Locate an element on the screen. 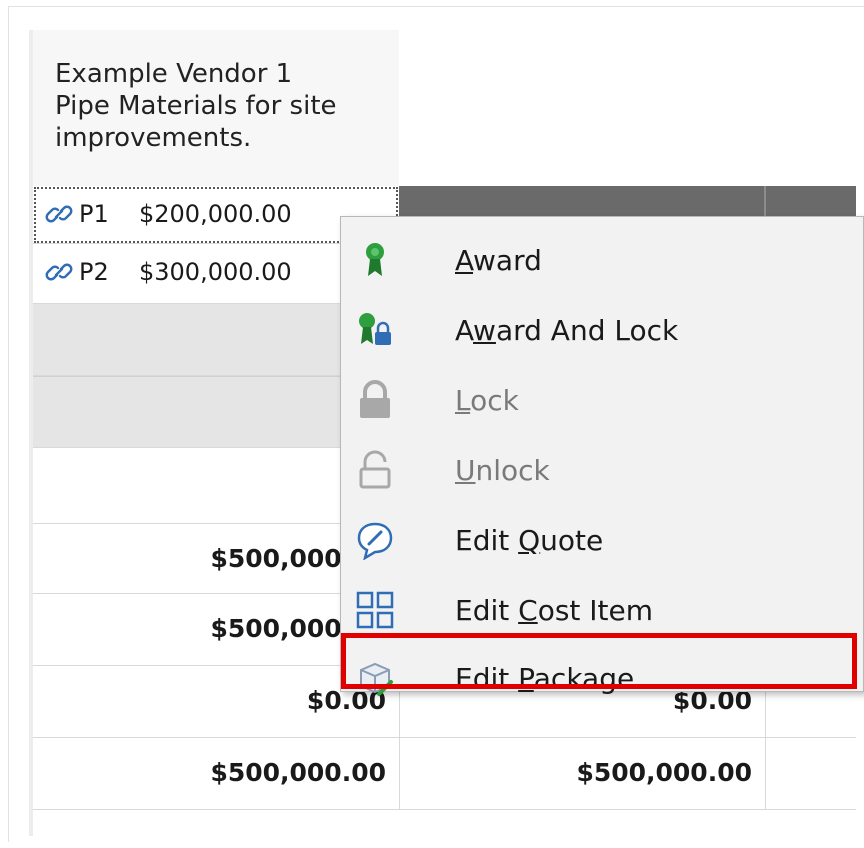 The height and width of the screenshot is (848, 864). edit-package-icon is located at coordinates (375, 678).